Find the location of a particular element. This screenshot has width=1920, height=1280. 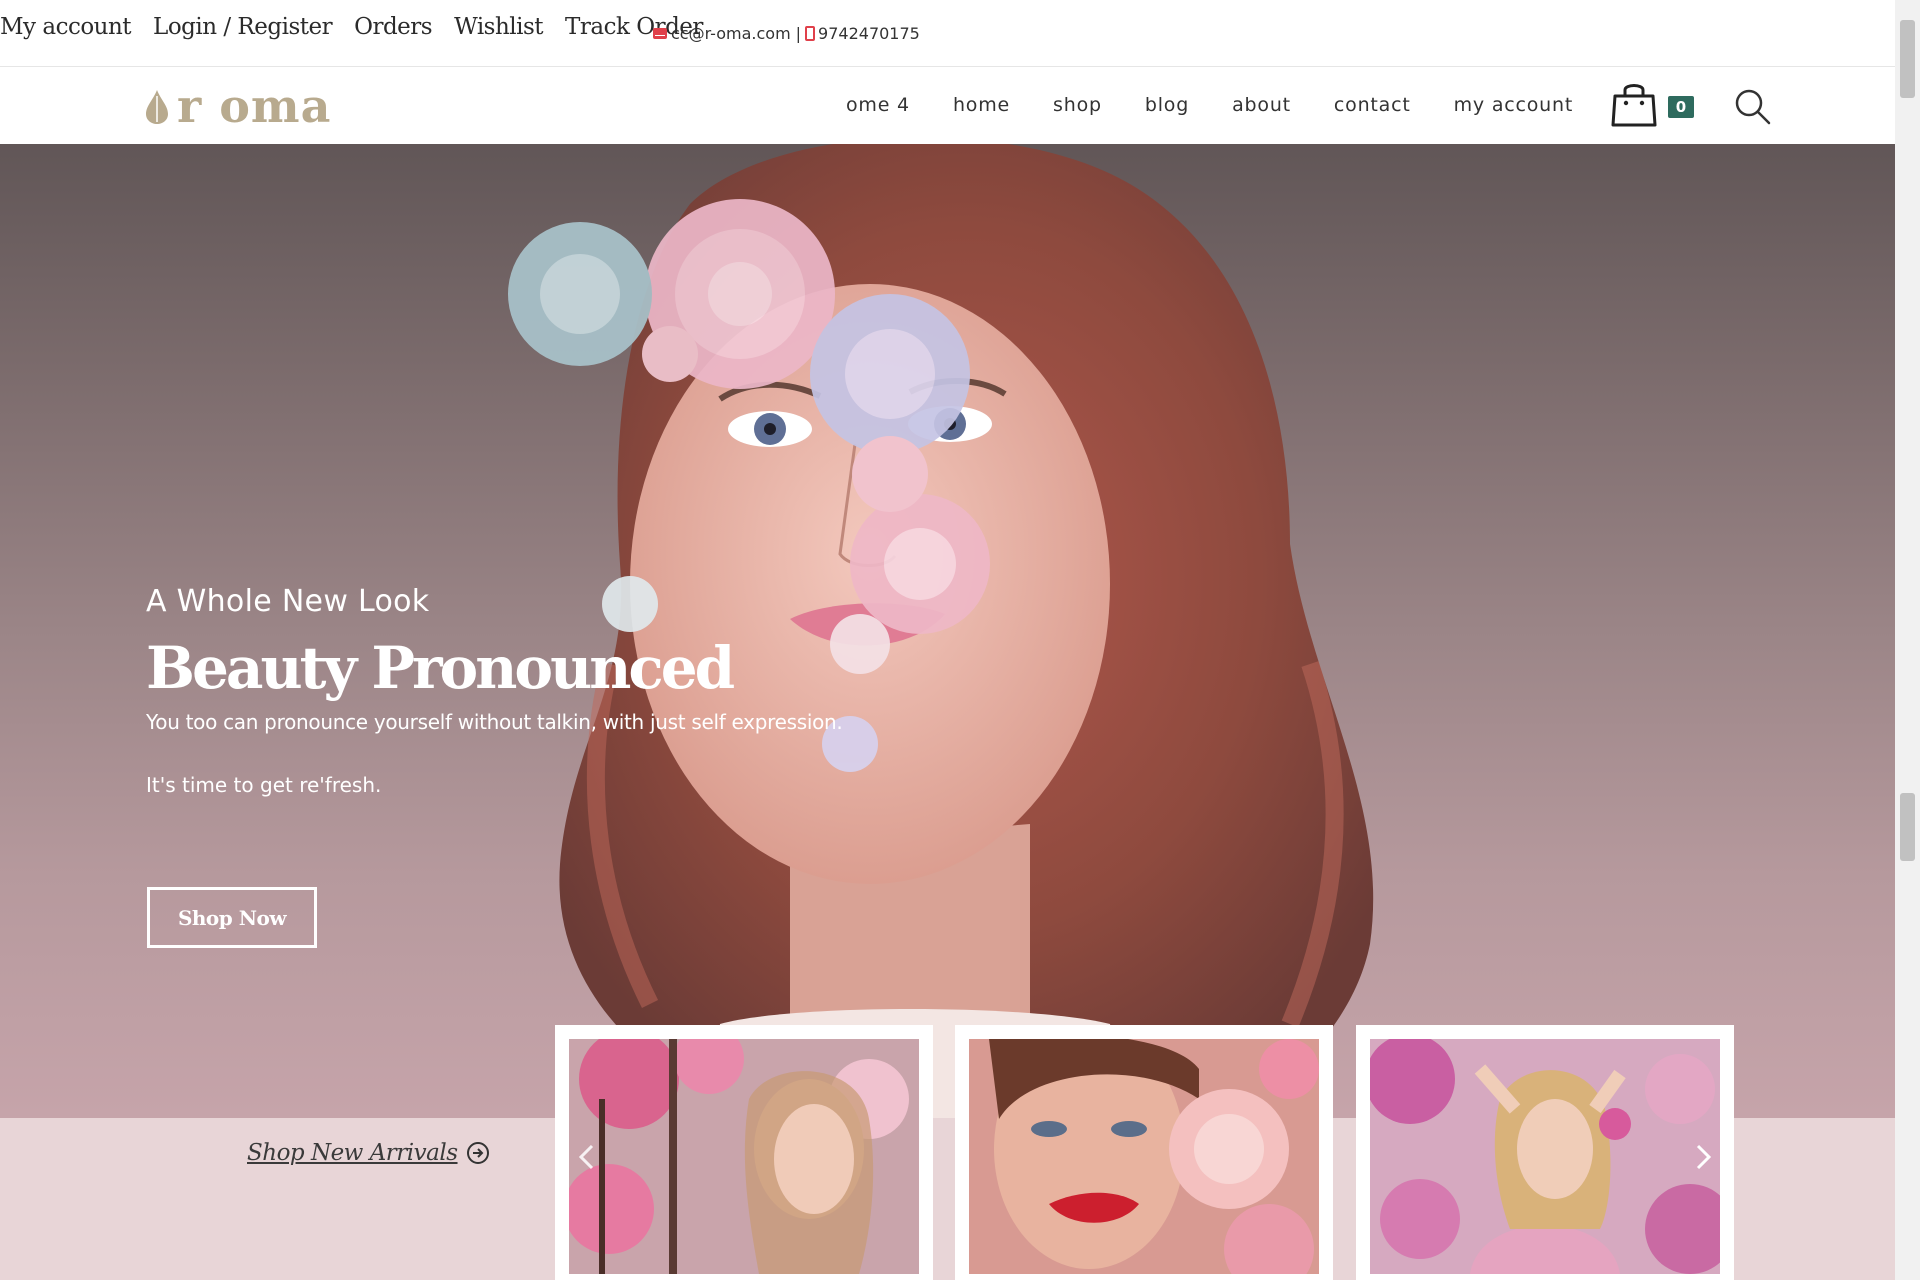

site-logo: r oma is located at coordinates (237, 106).